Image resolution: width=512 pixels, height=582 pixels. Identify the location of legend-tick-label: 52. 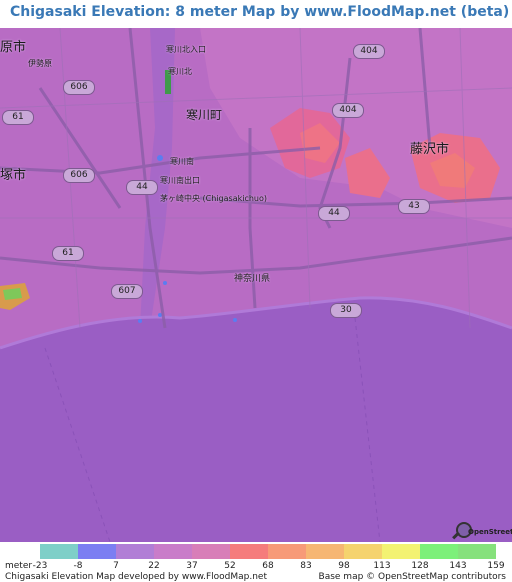
(230, 566).